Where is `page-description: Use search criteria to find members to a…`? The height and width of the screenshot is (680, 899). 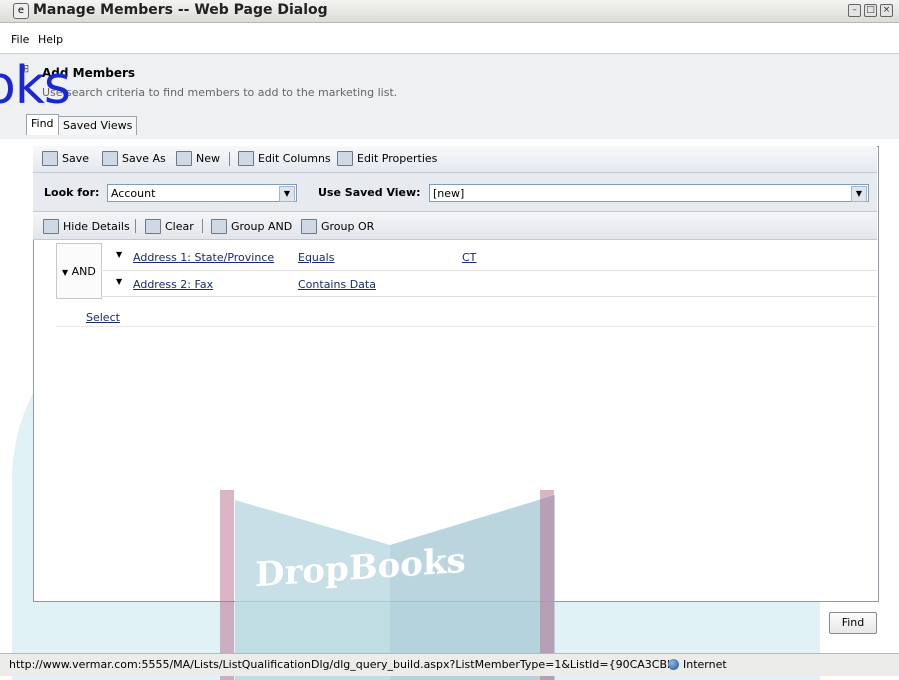
page-description: Use search criteria to find members to a… is located at coordinates (220, 92).